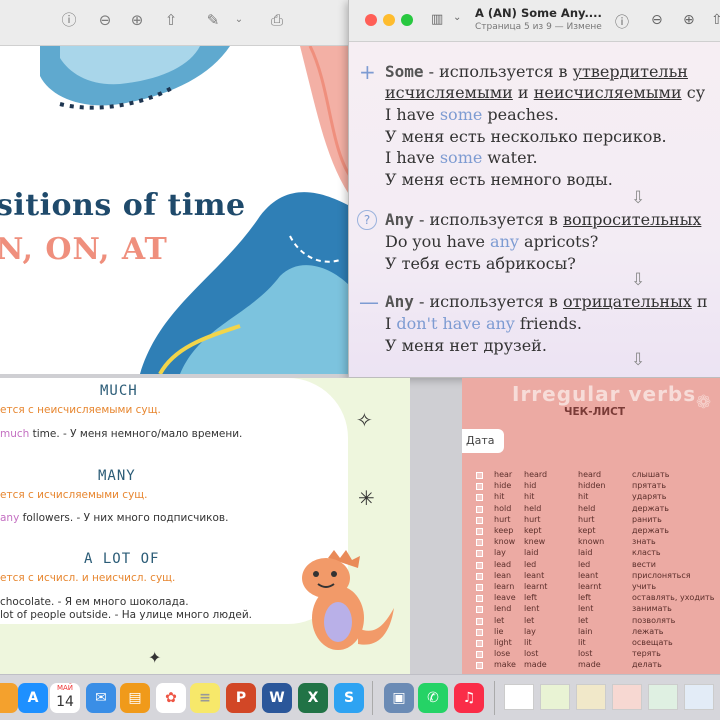 The image size is (720, 720). What do you see at coordinates (536, 71) in the screenshot?
I see `some-rule-line: Some - используется в утвердительн` at bounding box center [536, 71].